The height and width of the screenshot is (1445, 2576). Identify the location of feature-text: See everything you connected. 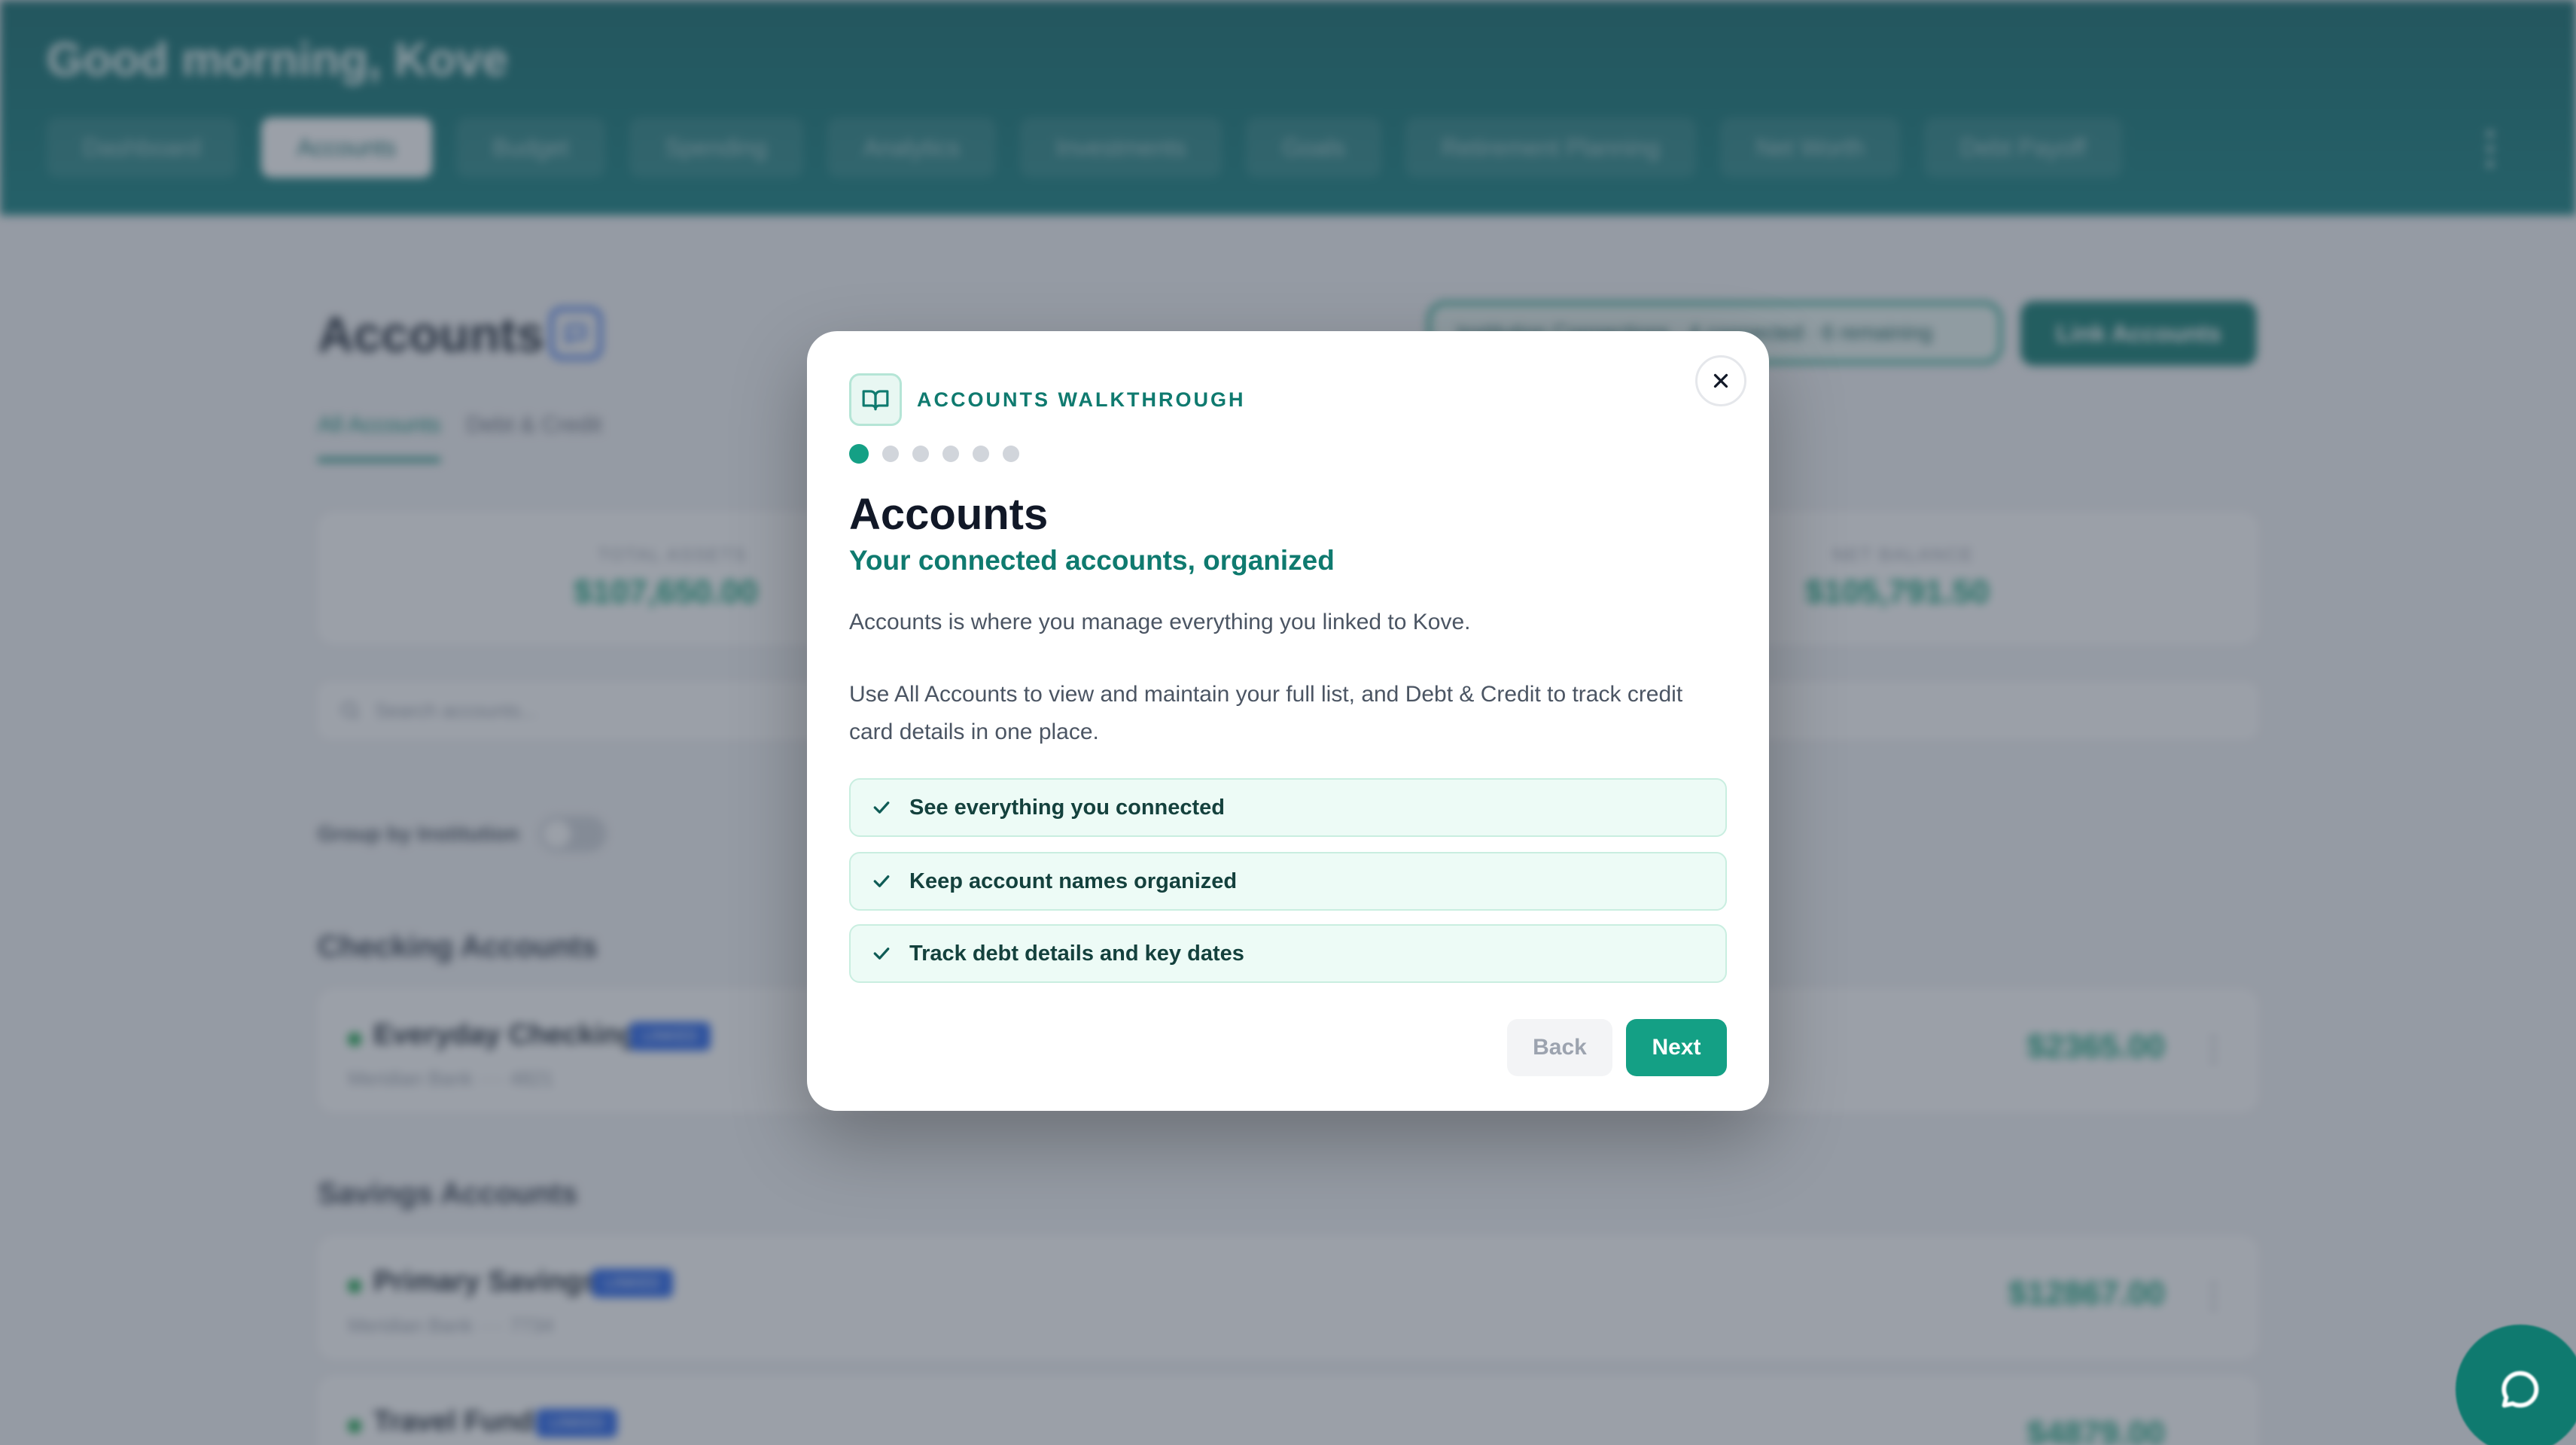
(1067, 807).